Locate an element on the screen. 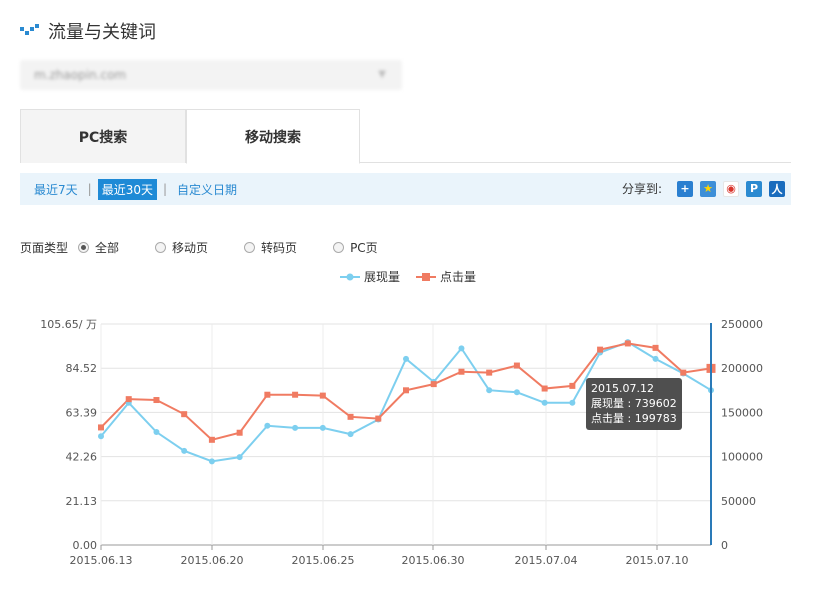  y-right-tick-label: 100000 is located at coordinates (742, 457).